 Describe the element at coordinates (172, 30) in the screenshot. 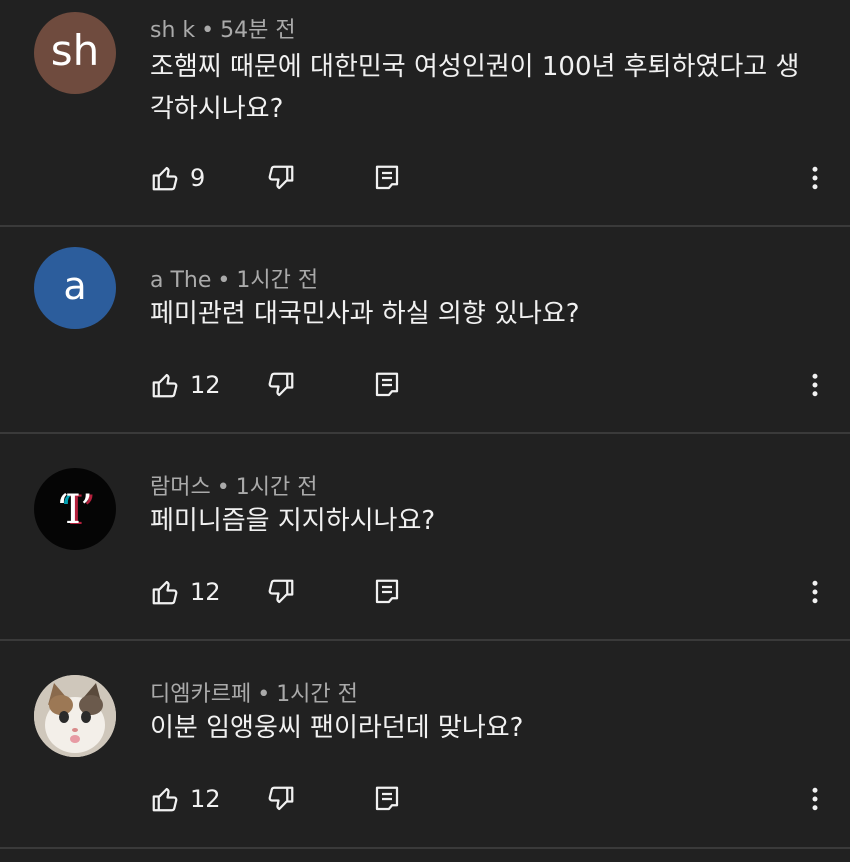

I see `author-name: sh k` at that location.